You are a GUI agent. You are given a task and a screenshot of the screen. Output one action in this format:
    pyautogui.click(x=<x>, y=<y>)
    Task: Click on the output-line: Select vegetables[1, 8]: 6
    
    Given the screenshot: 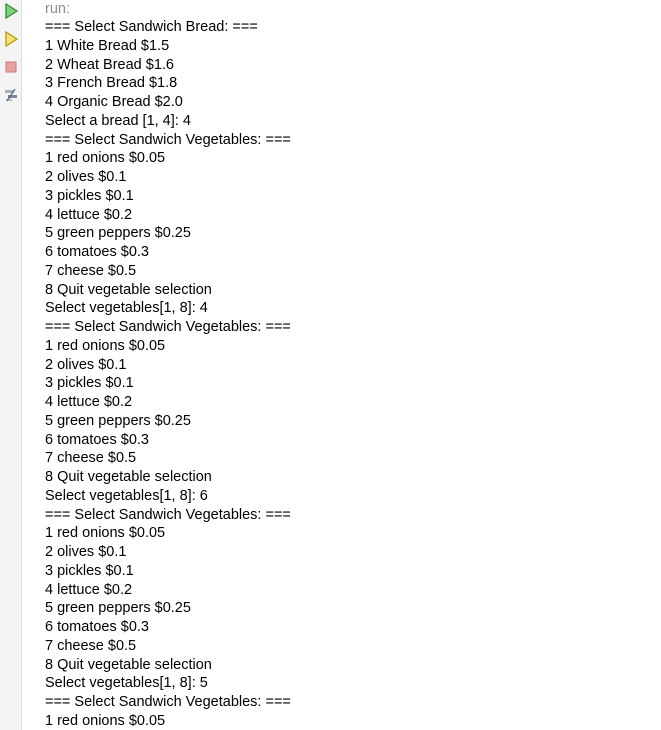 What is the action you would take?
    pyautogui.click(x=126, y=495)
    